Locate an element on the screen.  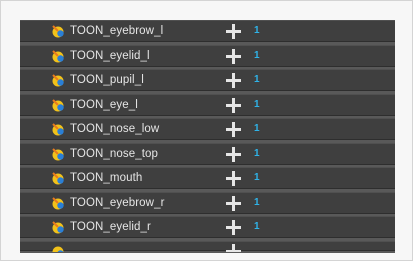
layer-row: TOON_mouth 1 is located at coordinates (207, 178).